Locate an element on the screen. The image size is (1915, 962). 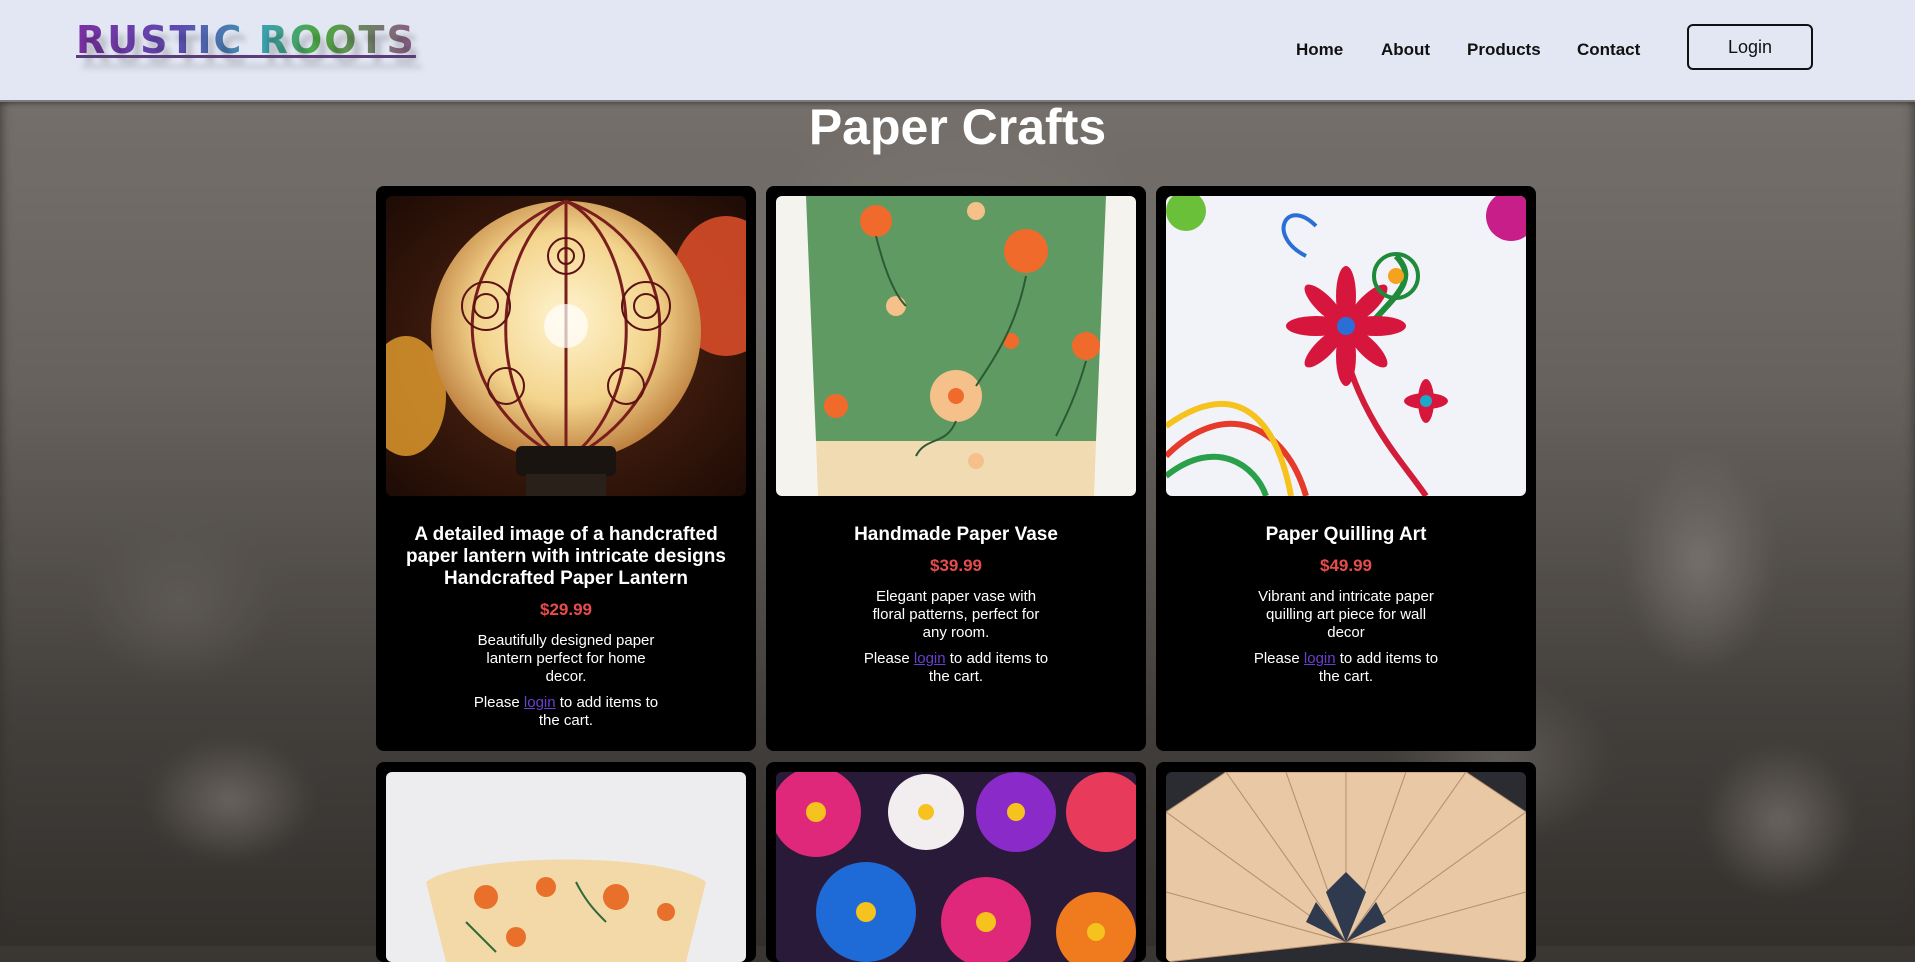
product-name: Handmade Paper Vase is located at coordinates (956, 534).